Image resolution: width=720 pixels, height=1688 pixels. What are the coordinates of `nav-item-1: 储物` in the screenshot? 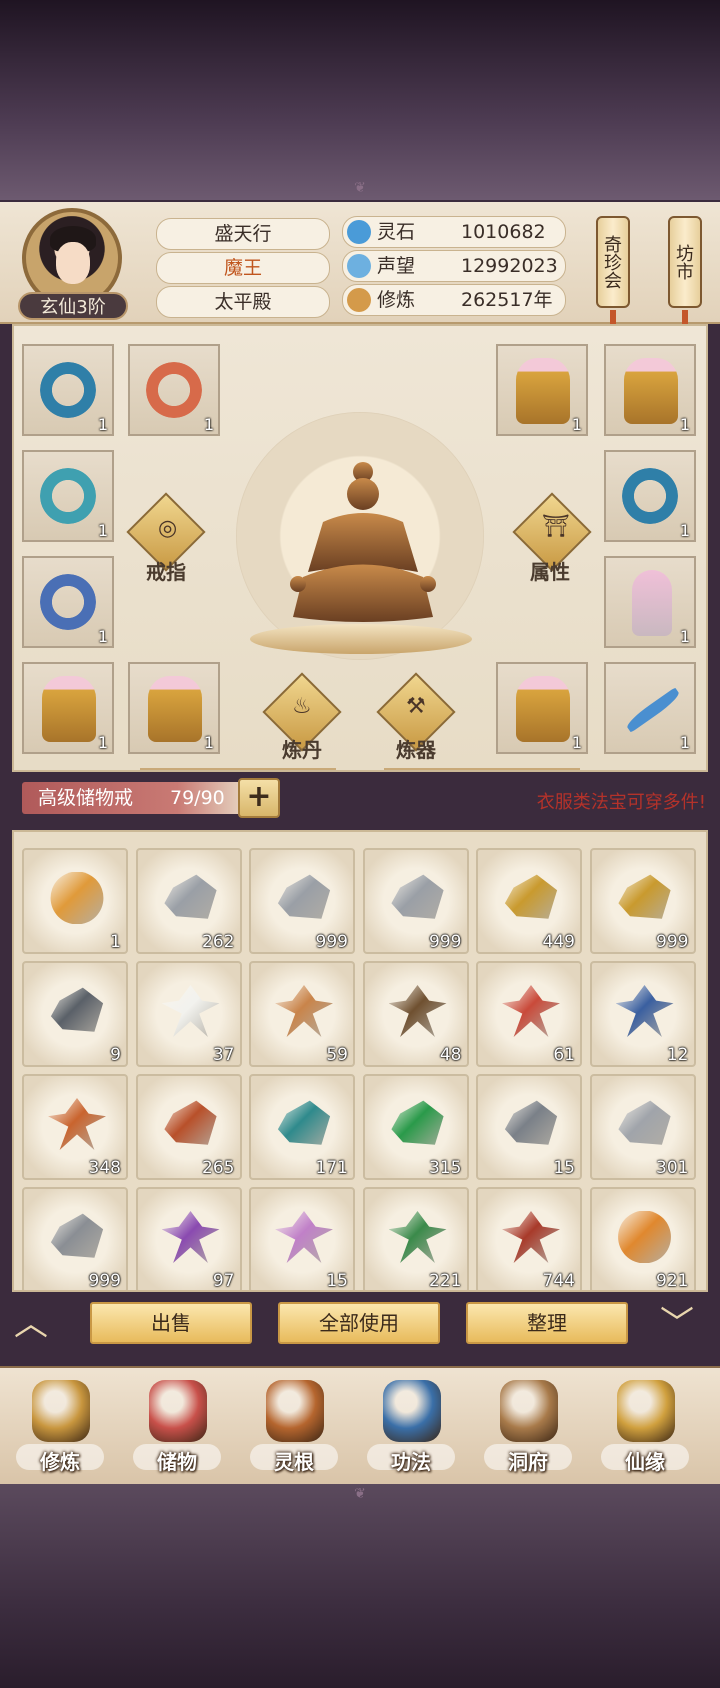 It's located at (177, 1427).